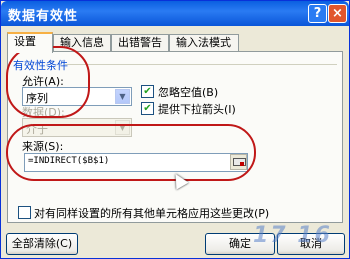  What do you see at coordinates (147, 108) in the screenshot?
I see `dropdown-arrow-checkbox: ✔` at bounding box center [147, 108].